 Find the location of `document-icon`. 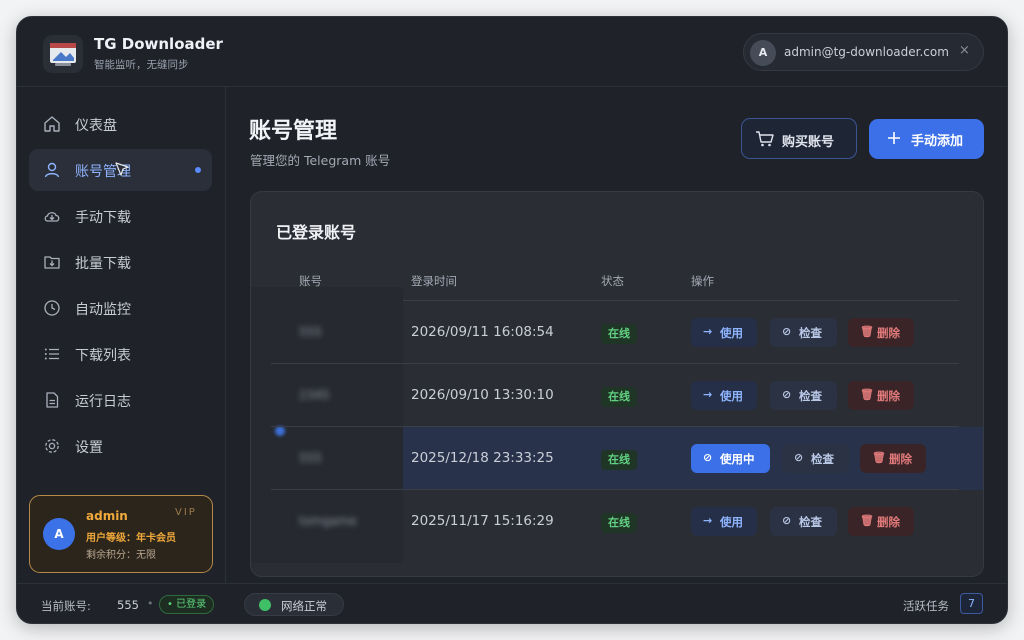

document-icon is located at coordinates (52, 400).